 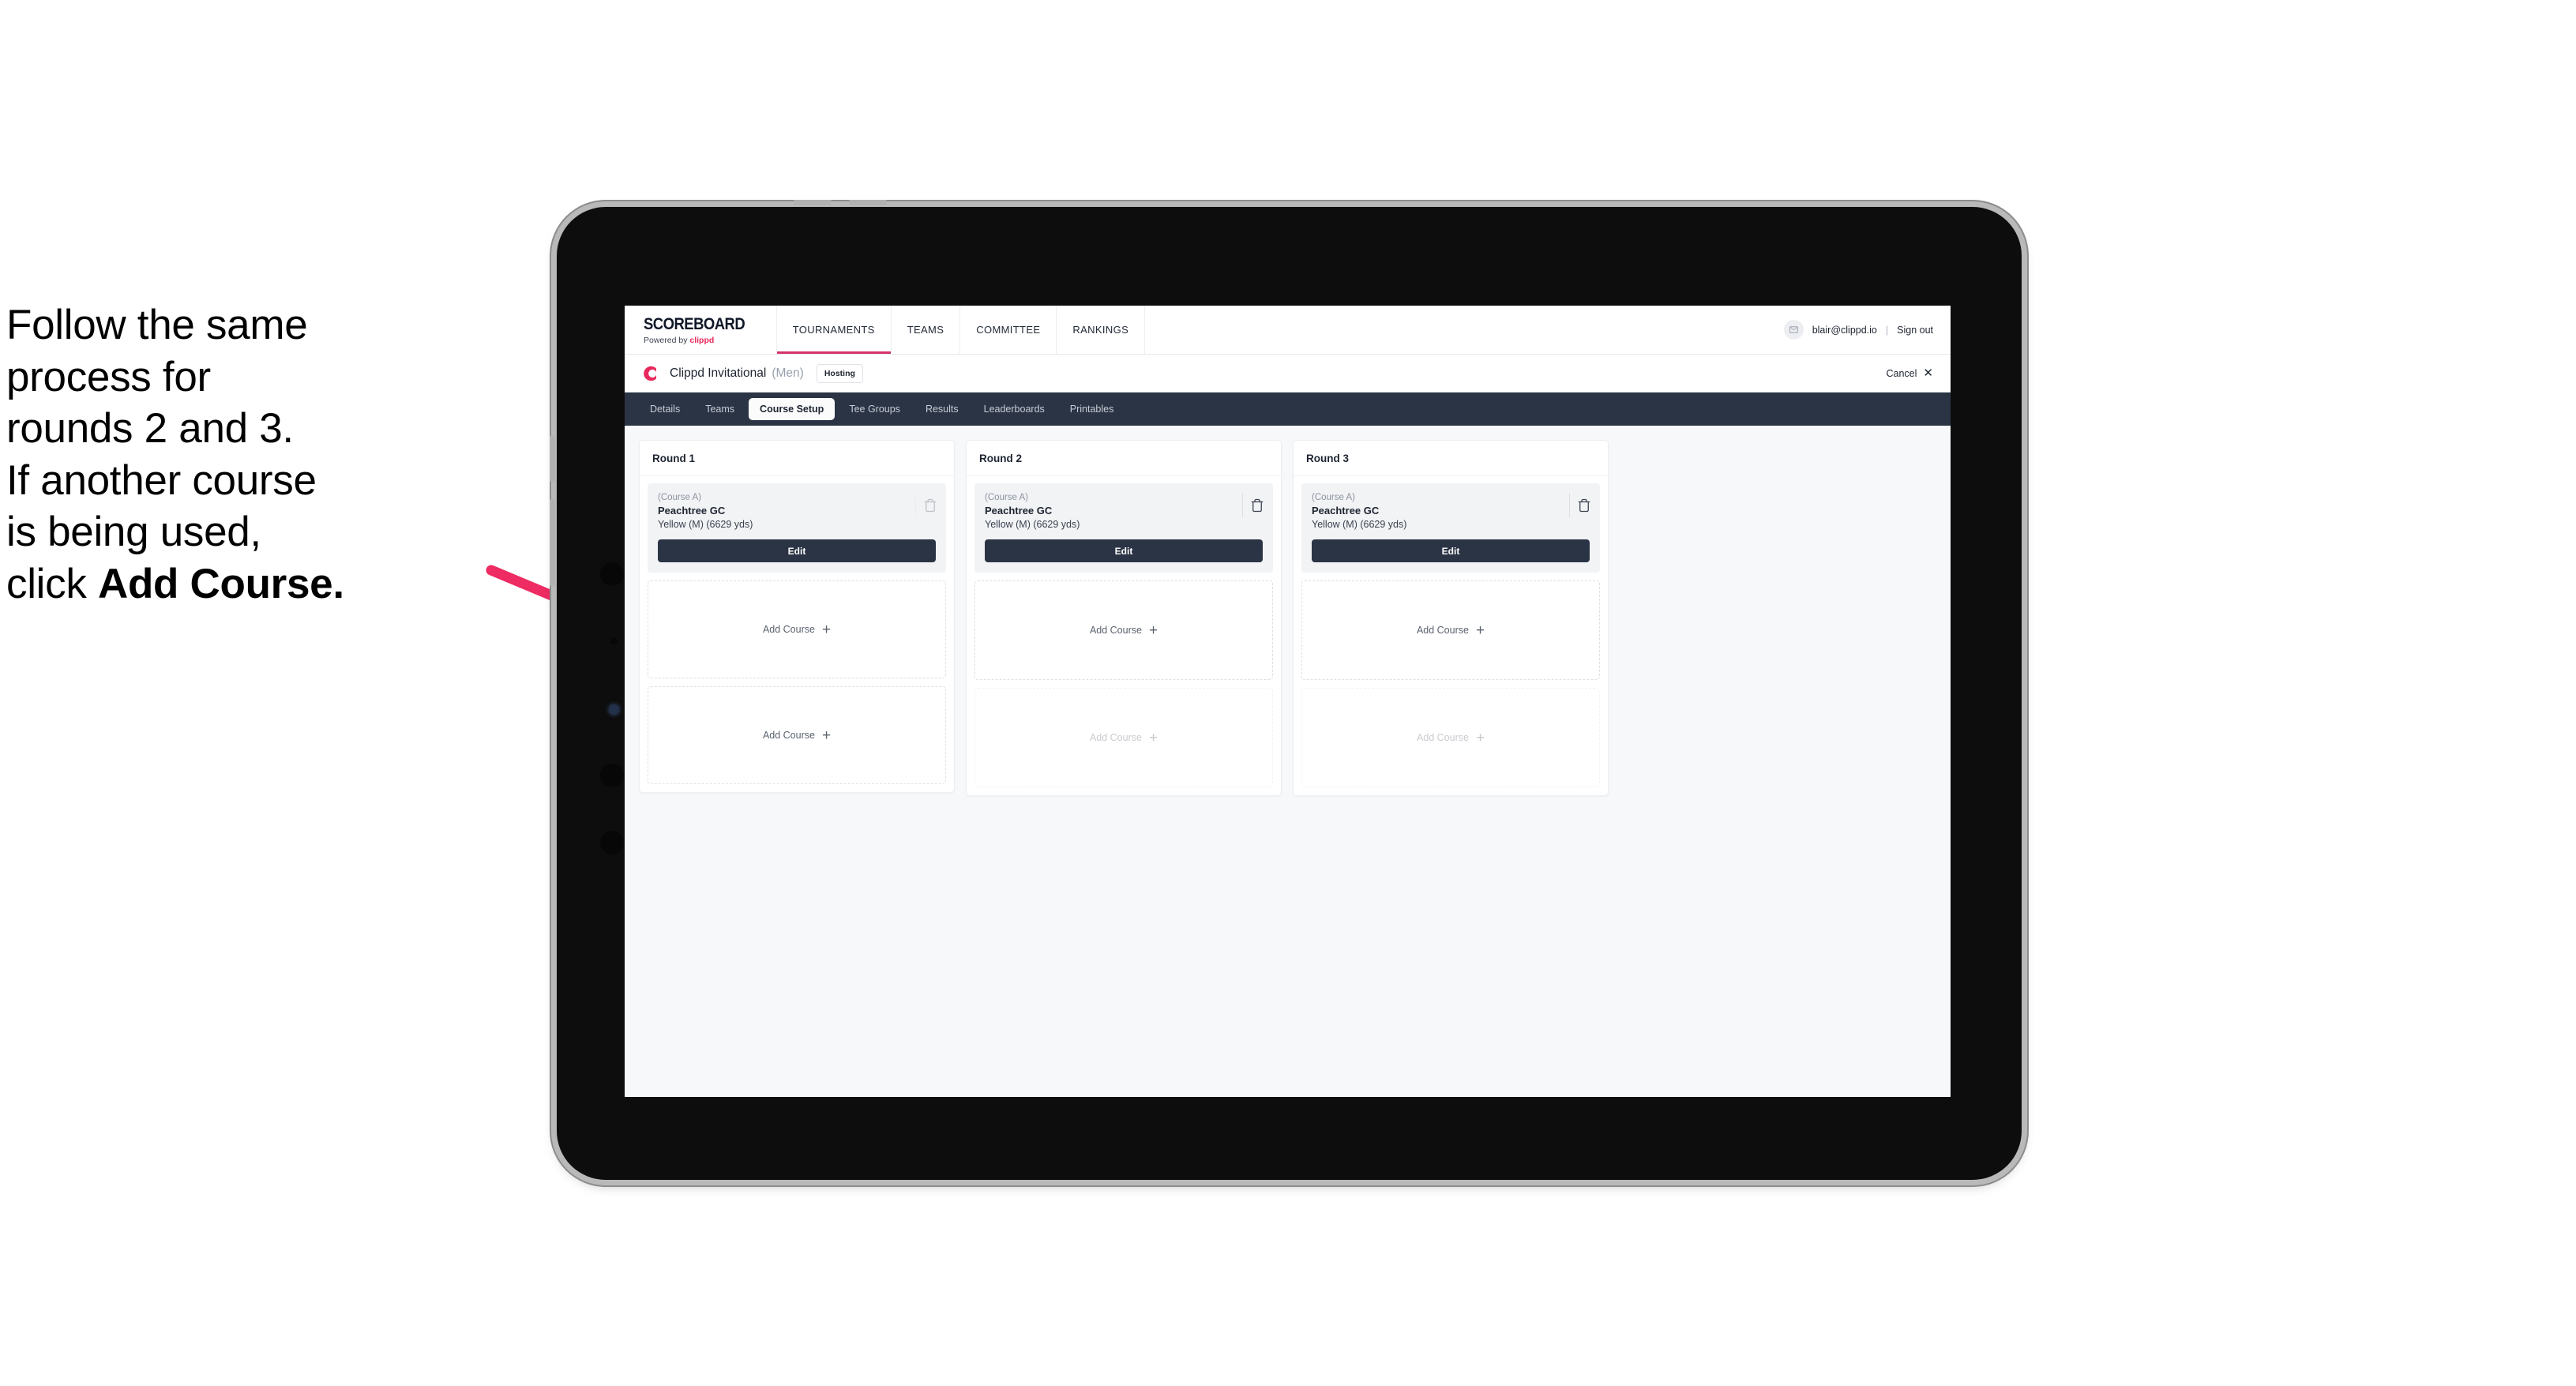 What do you see at coordinates (157, 325) in the screenshot?
I see `annotation-line: Follow the same` at bounding box center [157, 325].